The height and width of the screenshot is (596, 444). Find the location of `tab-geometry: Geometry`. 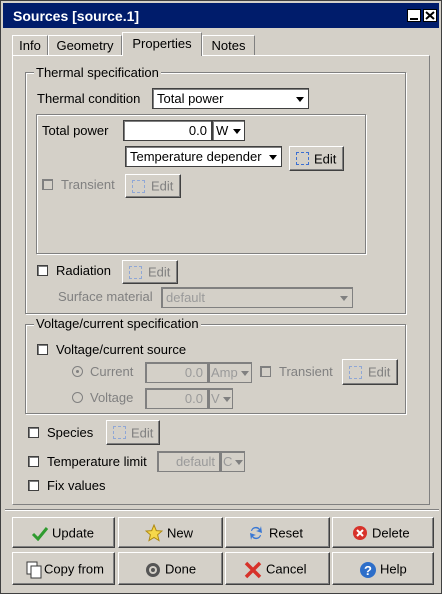

tab-geometry: Geometry is located at coordinates (85, 45).